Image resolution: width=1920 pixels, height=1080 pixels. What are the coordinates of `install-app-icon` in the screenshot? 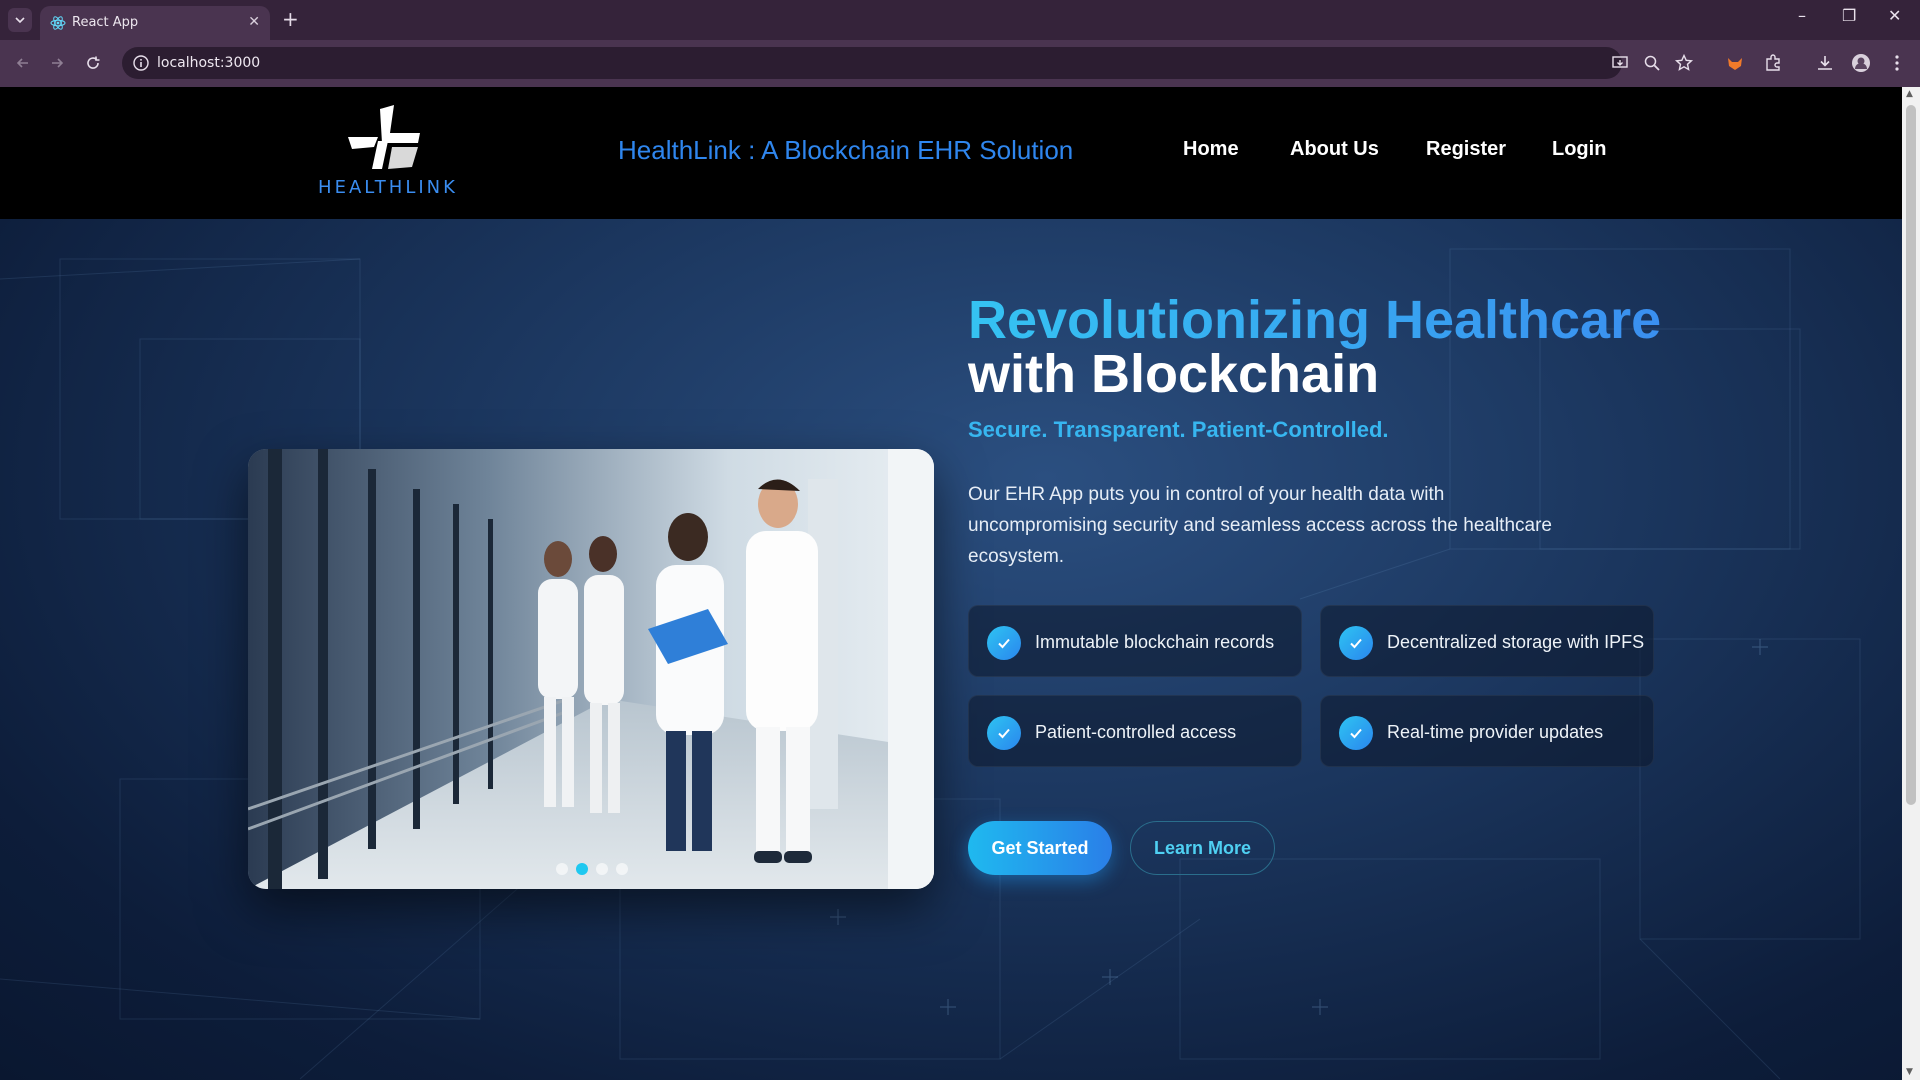 It's located at (1620, 63).